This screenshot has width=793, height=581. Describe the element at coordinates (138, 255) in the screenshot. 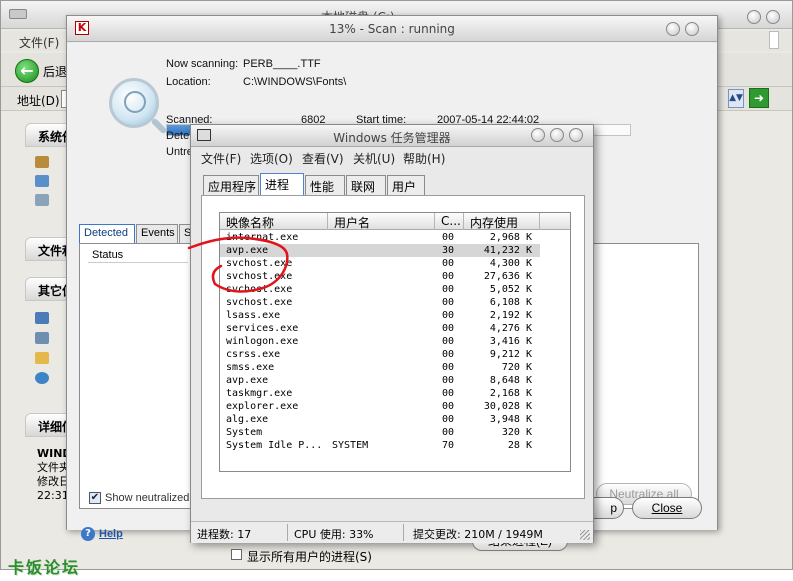

I see `status-column-header: Status` at that location.